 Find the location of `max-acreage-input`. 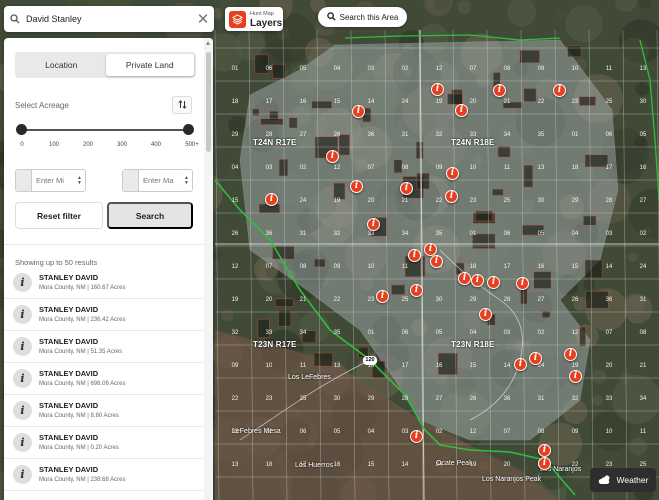

max-acreage-input is located at coordinates (163, 180).